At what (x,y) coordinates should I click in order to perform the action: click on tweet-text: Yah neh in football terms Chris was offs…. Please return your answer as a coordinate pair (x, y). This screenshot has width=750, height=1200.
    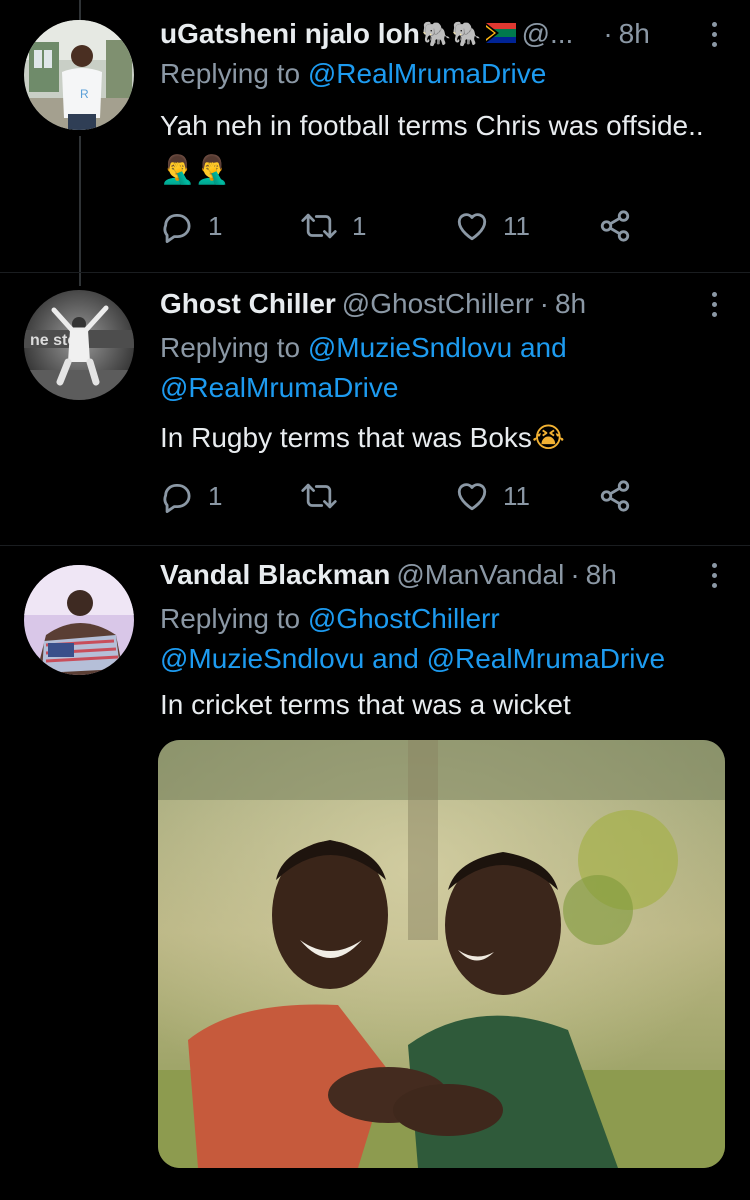
    Looking at the image, I should click on (435, 148).